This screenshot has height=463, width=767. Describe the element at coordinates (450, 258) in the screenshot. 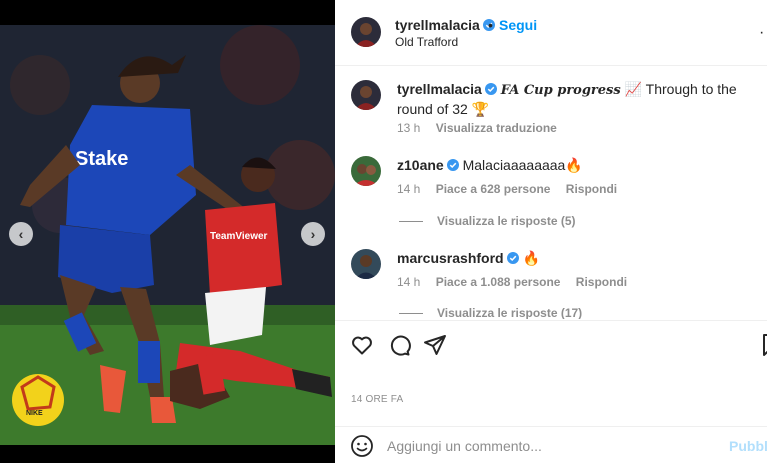

I see `comment-username: marcusrashford` at that location.